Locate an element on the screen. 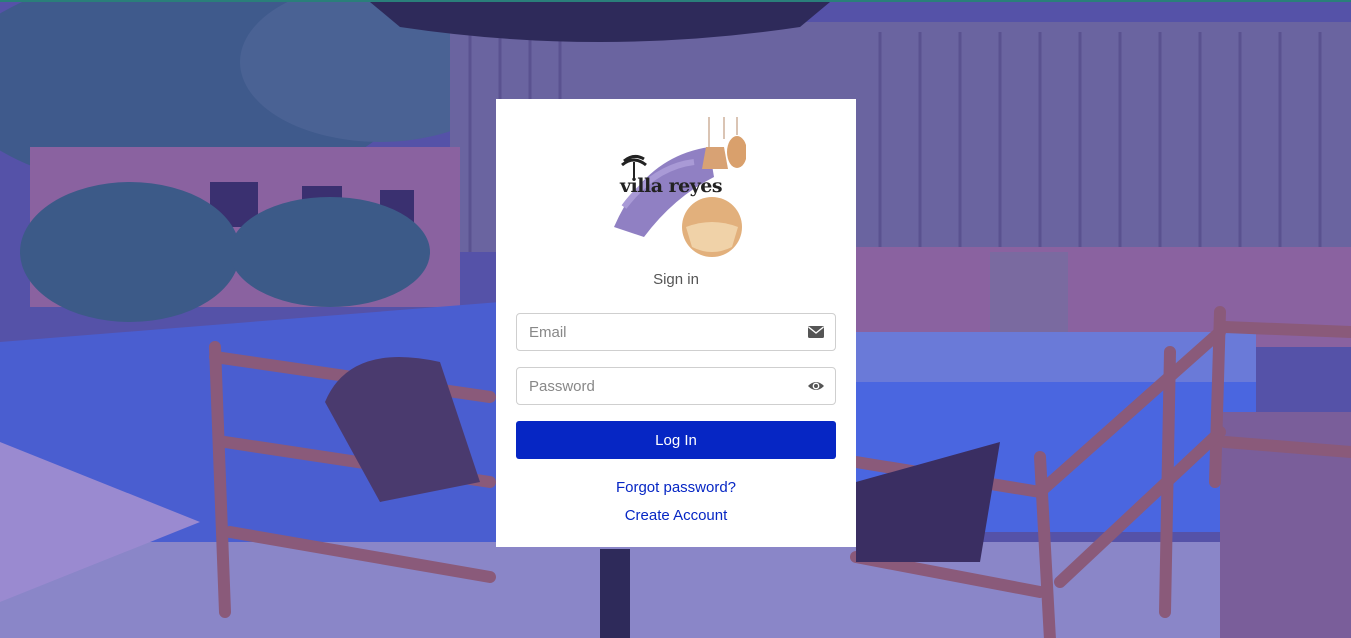 The width and height of the screenshot is (1351, 638). logo-text: villa reyes is located at coordinates (671, 186).